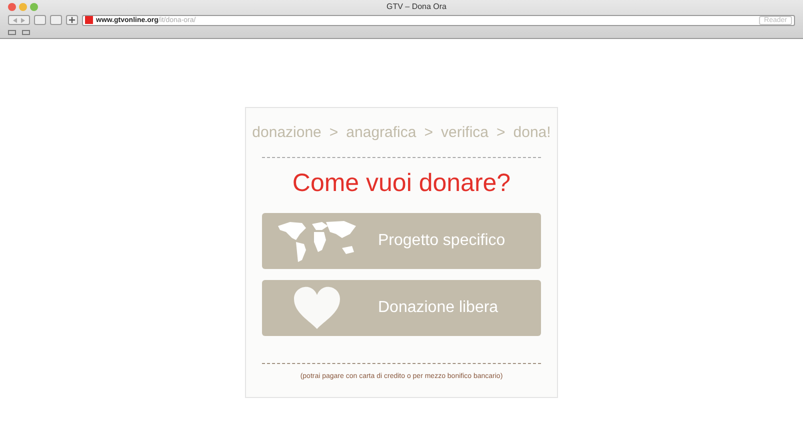 The image size is (803, 444). What do you see at coordinates (401, 183) in the screenshot?
I see `heading: Come vuoi donare?` at bounding box center [401, 183].